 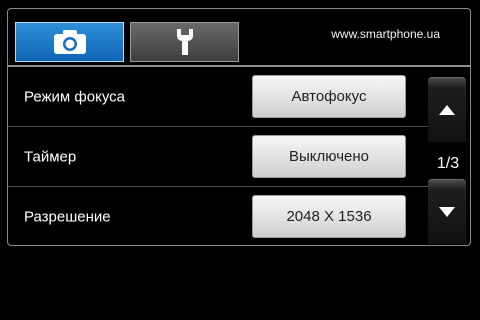 I want to click on arrow-up-icon, so click(x=447, y=110).